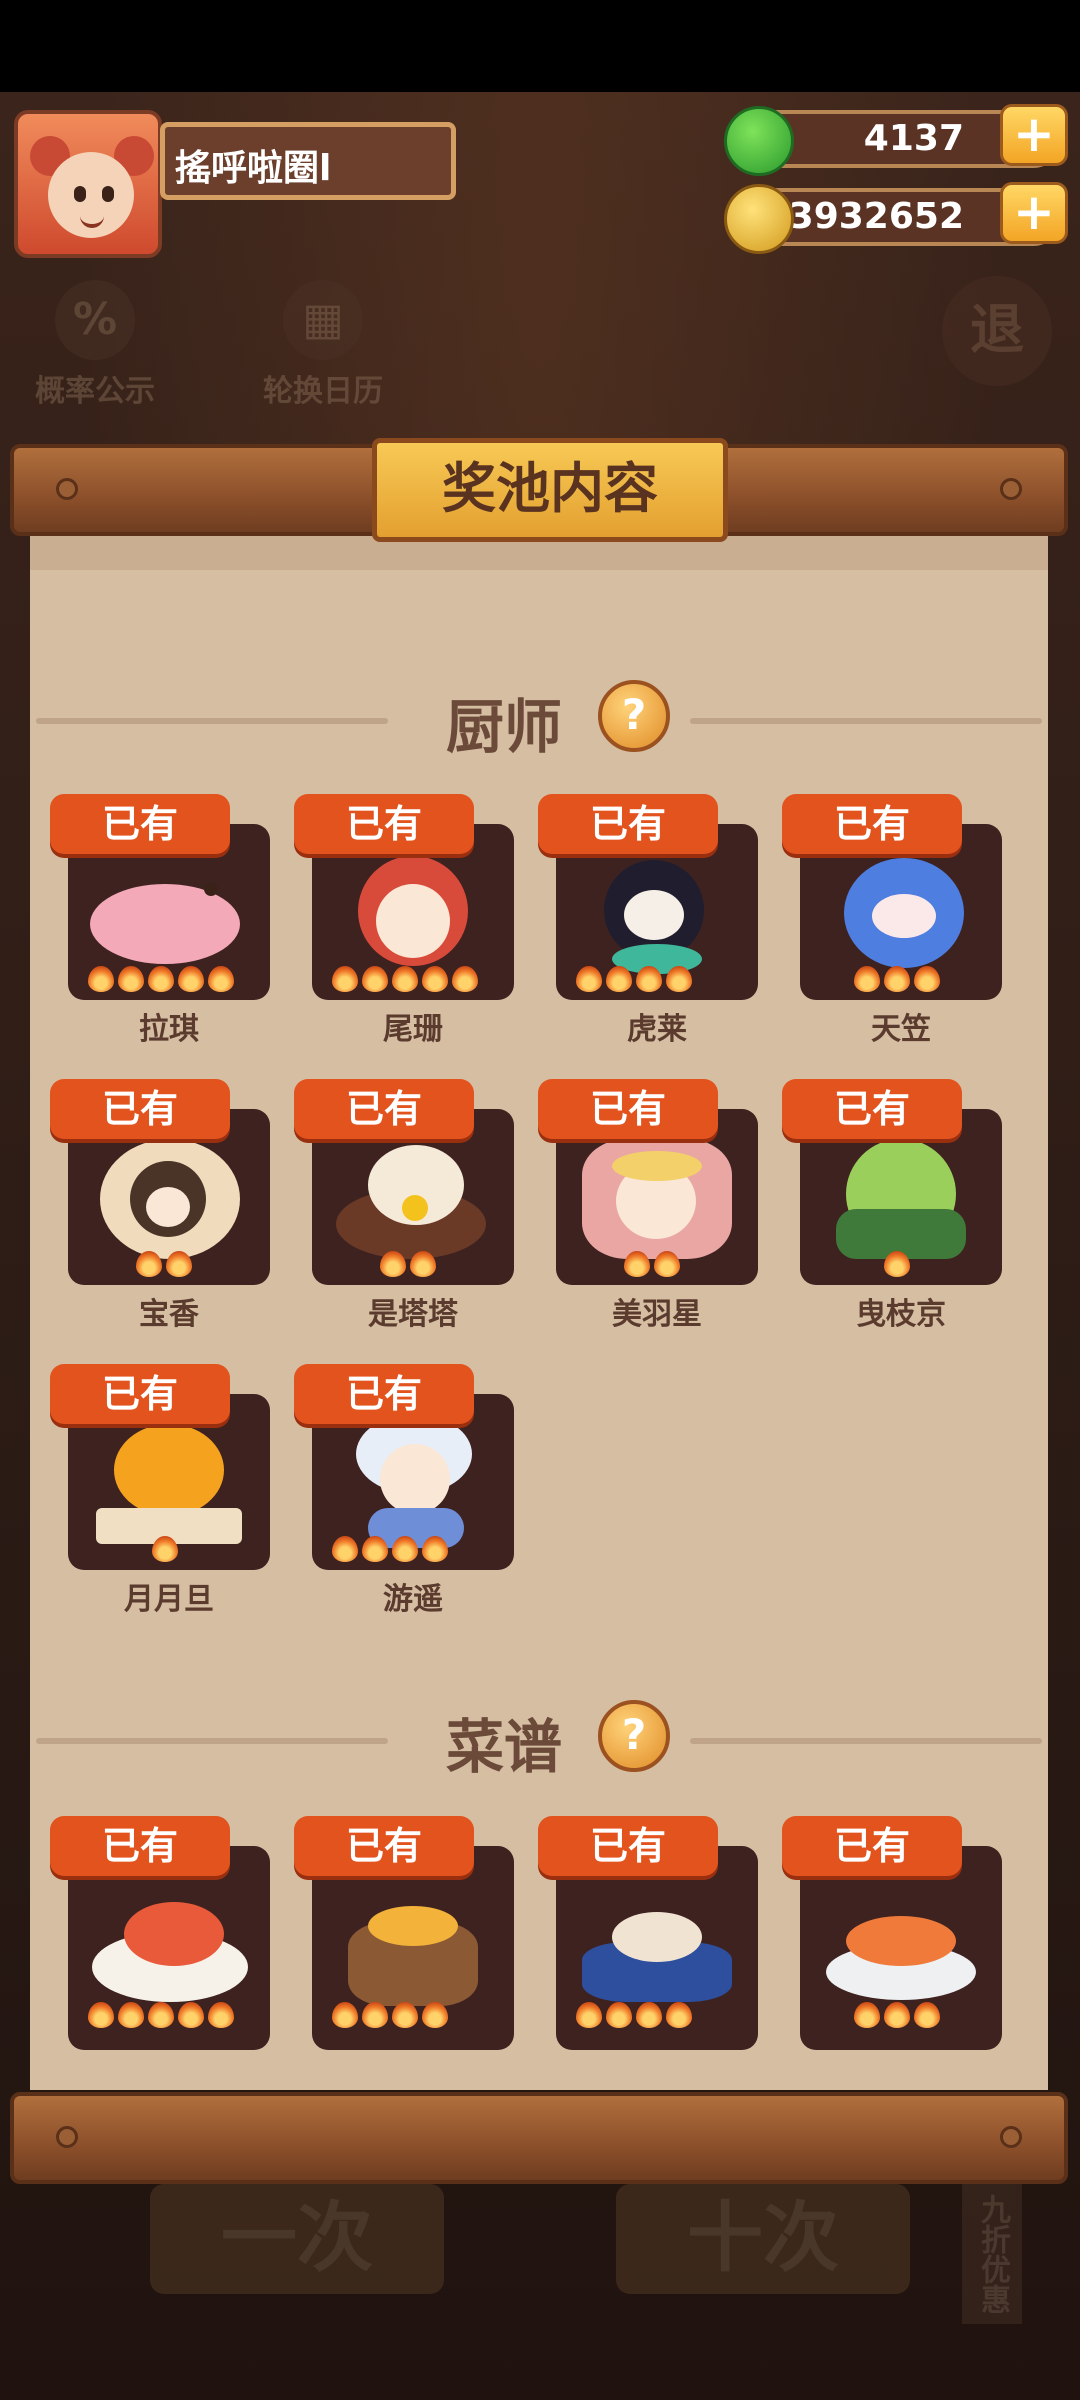  I want to click on player-name-box: 搖呼啦圈l, so click(308, 161).